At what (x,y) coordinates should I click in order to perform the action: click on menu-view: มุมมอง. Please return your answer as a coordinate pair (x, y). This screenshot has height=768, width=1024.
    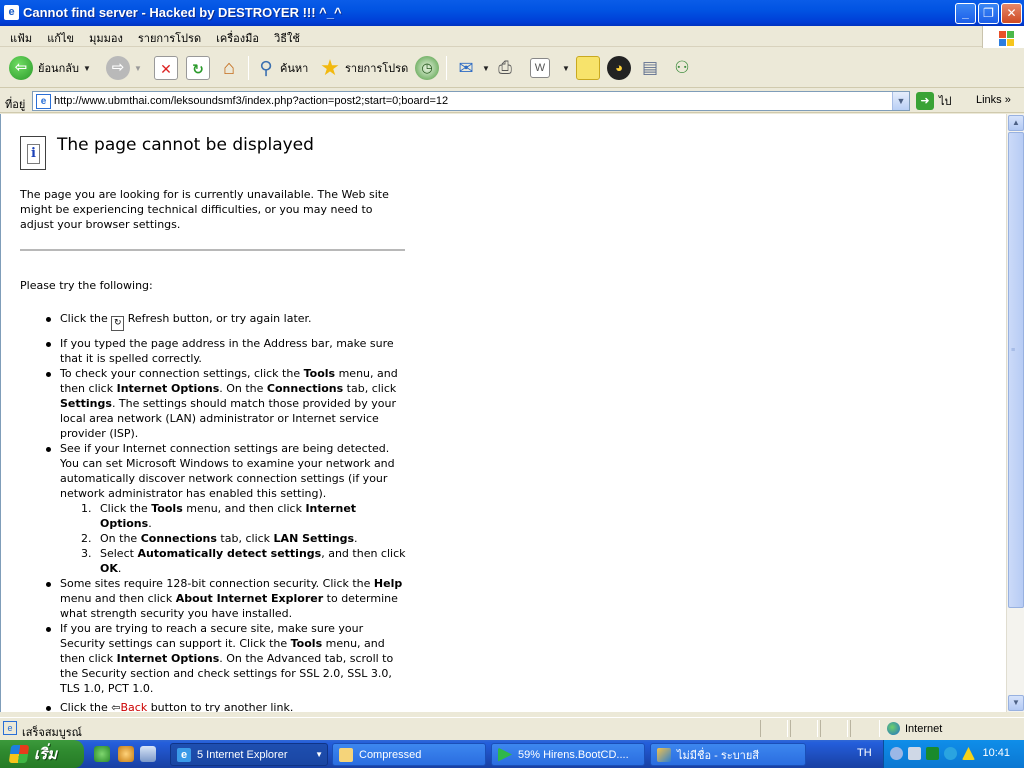
    Looking at the image, I should click on (106, 36).